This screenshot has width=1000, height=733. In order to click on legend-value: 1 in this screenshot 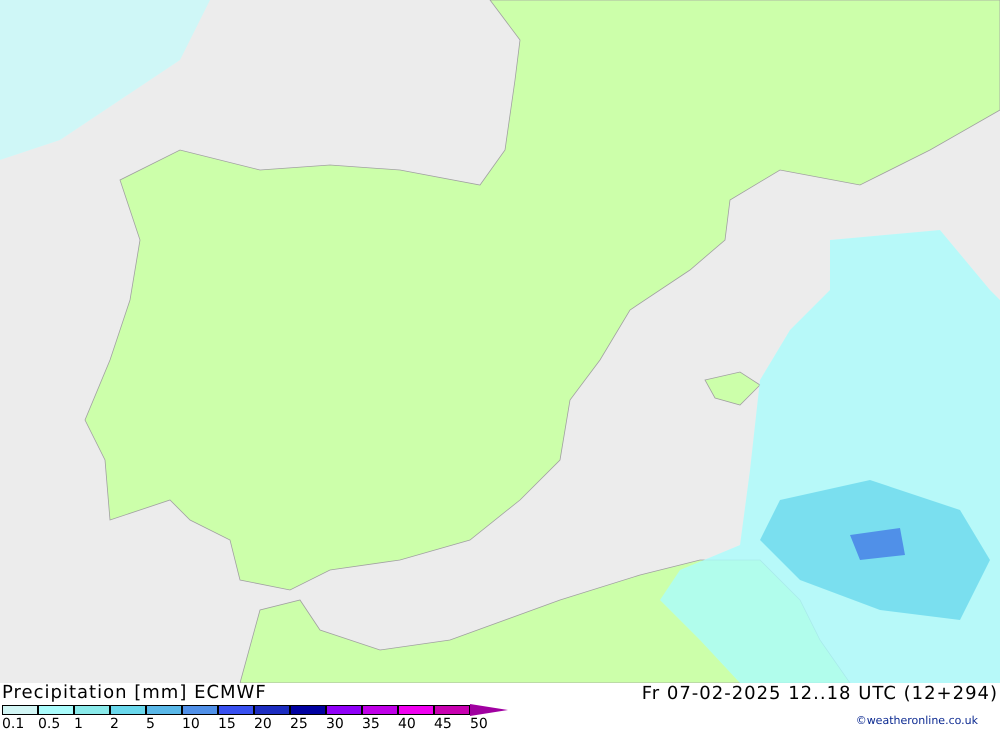, I will do `click(79, 724)`.